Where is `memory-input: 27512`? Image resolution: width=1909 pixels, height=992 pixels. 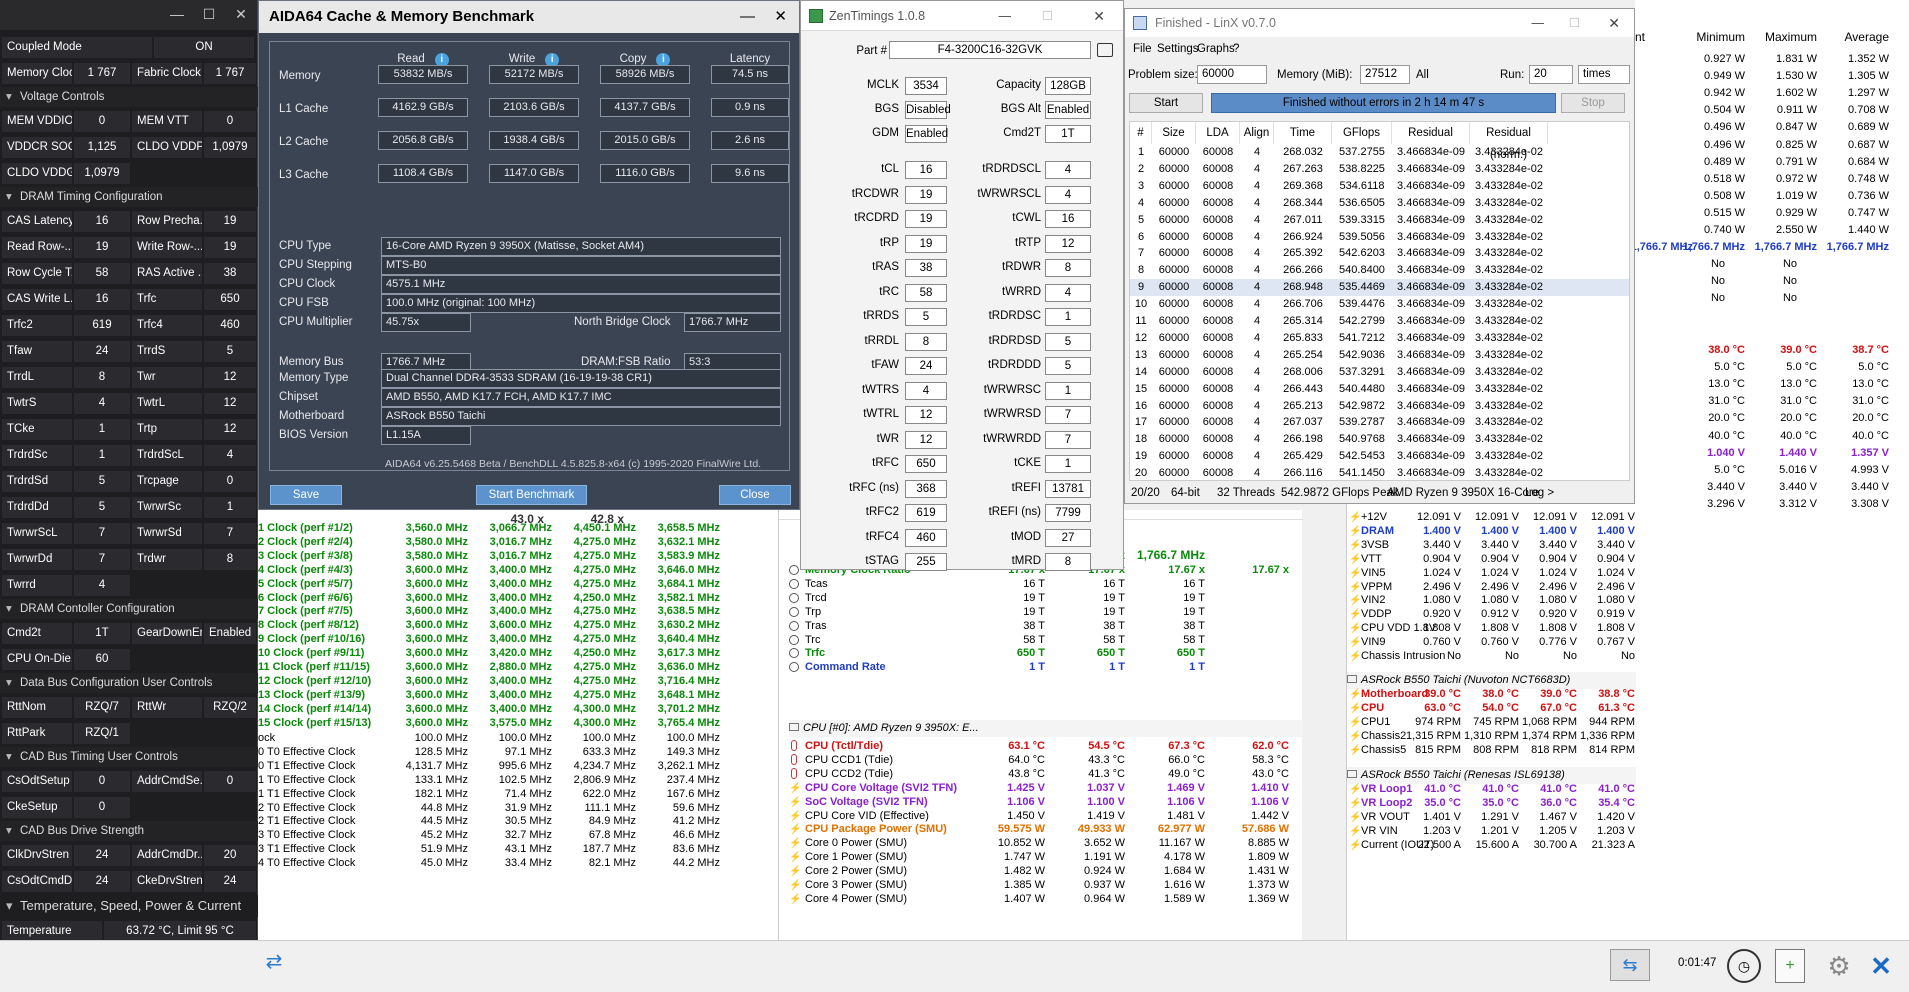
memory-input: 27512 is located at coordinates (1385, 74).